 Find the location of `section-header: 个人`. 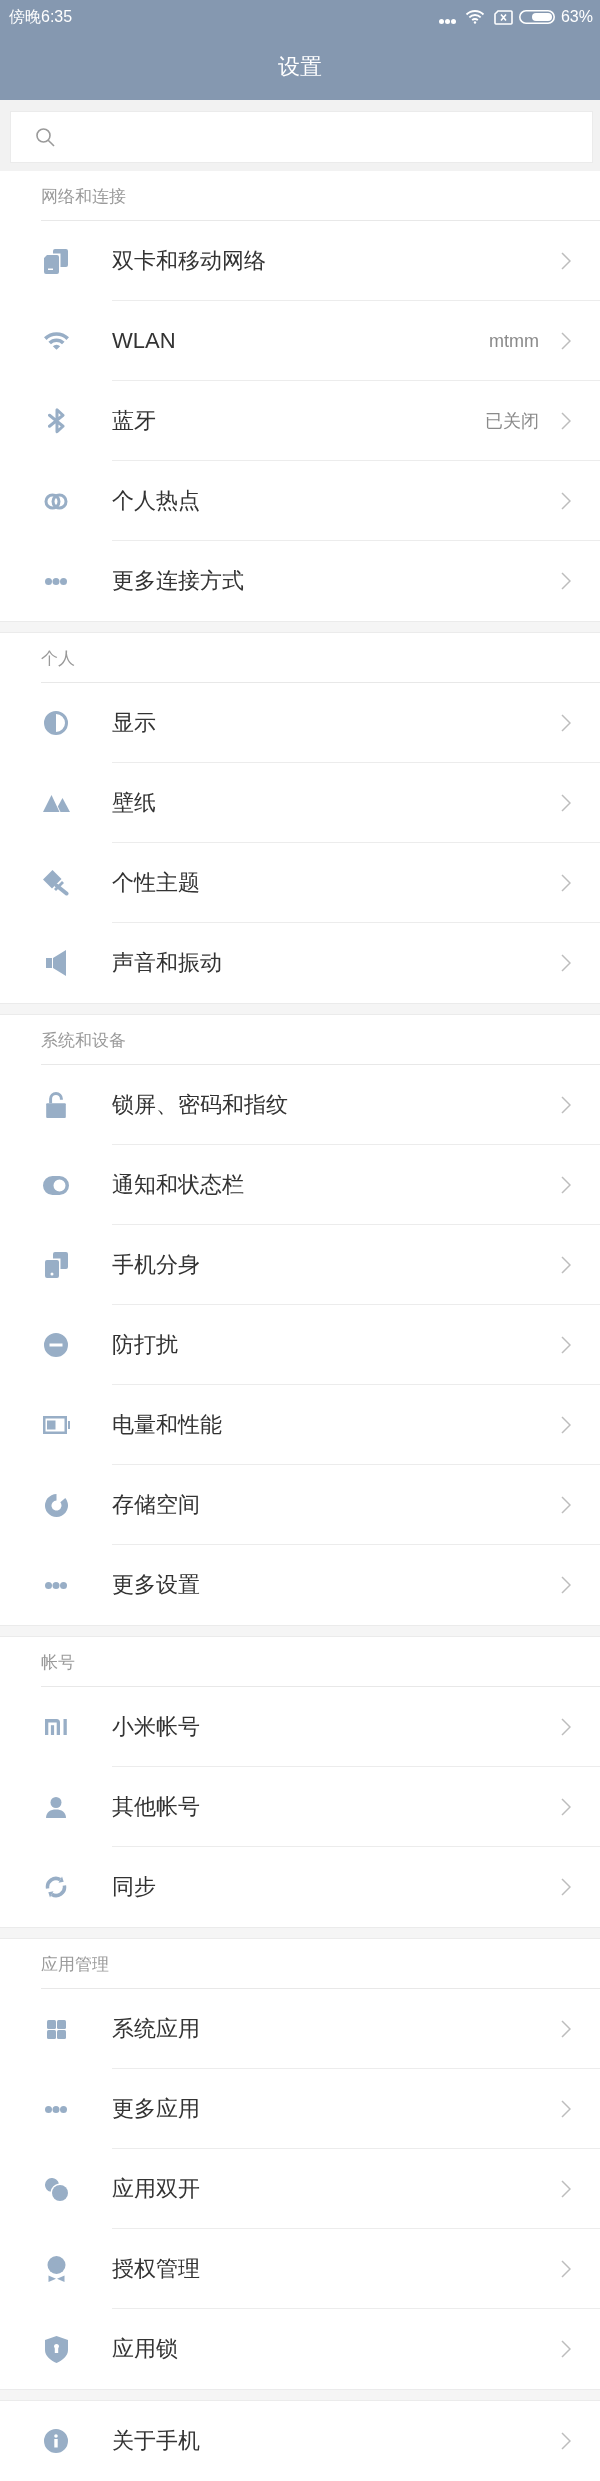

section-header: 个人 is located at coordinates (58, 659).